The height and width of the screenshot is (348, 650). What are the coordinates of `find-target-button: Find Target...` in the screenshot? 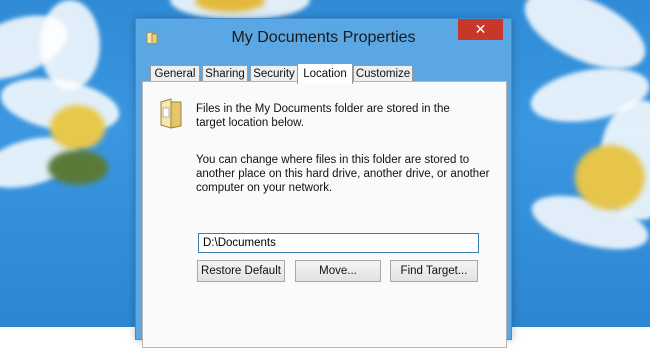 It's located at (434, 271).